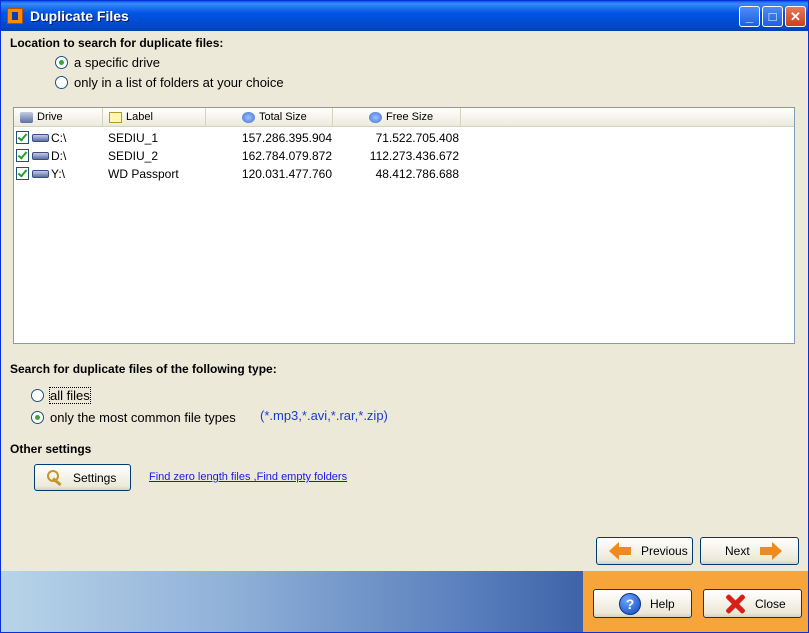 This screenshot has width=809, height=633. What do you see at coordinates (737, 551) in the screenshot?
I see `next-label: Next` at bounding box center [737, 551].